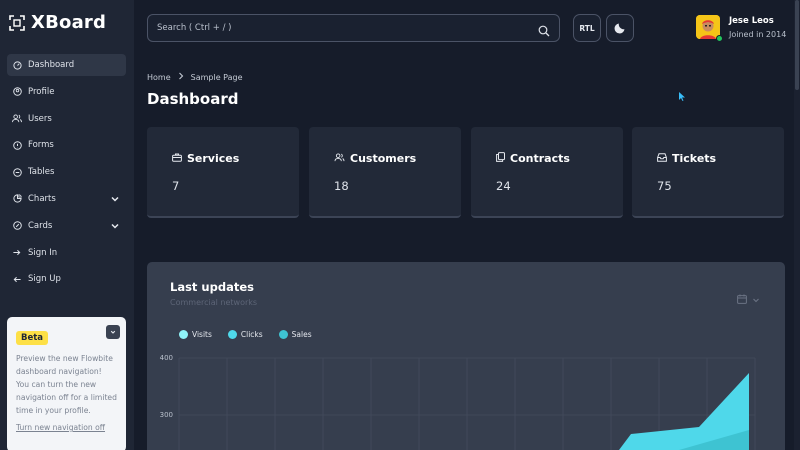 Image resolution: width=800 pixels, height=450 pixels. I want to click on search-bar, so click(353, 28).